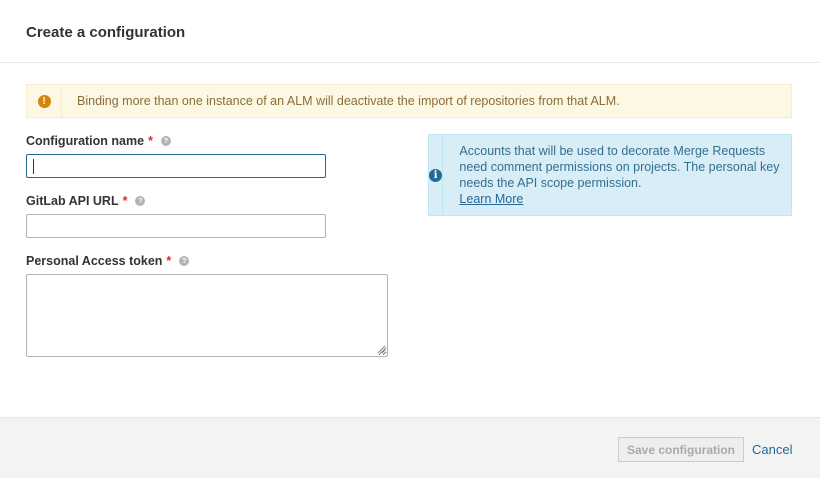 The width and height of the screenshot is (820, 478). Describe the element at coordinates (176, 166) in the screenshot. I see `configuration-name-input` at that location.